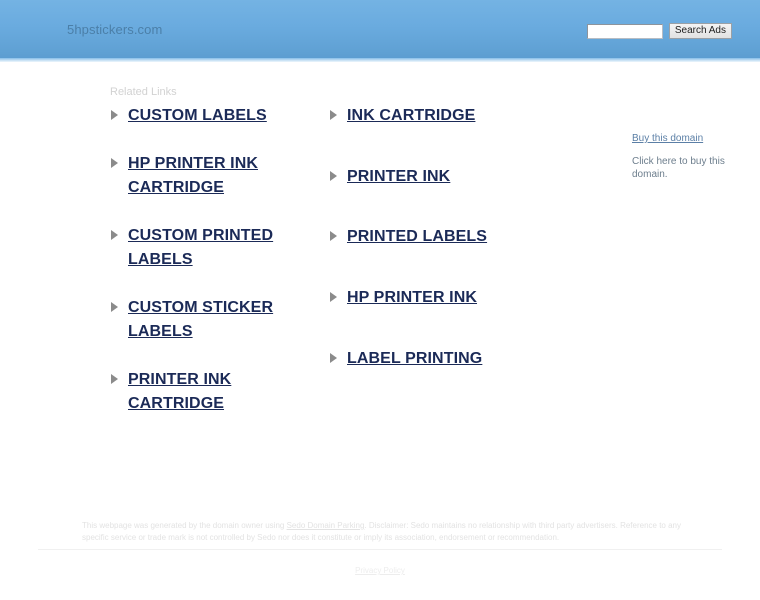  Describe the element at coordinates (380, 60) in the screenshot. I see `header-underline` at that location.